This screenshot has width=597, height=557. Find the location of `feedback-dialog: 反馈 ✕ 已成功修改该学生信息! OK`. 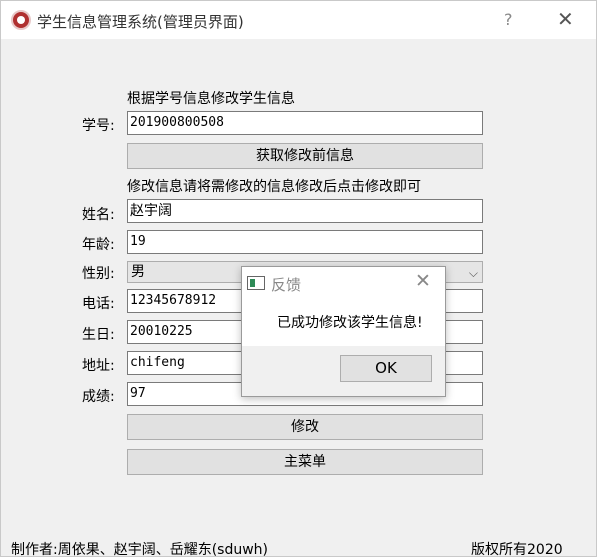

feedback-dialog: 反馈 ✕ 已成功修改该学生信息! OK is located at coordinates (343, 331).